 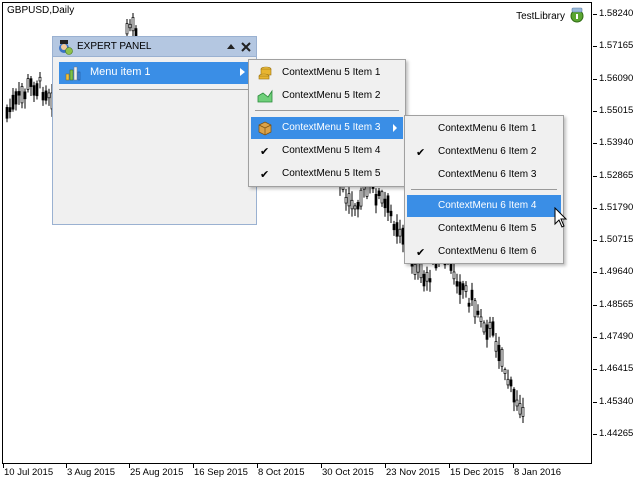 What do you see at coordinates (616, 336) in the screenshot?
I see `price-label: 1.47490` at bounding box center [616, 336].